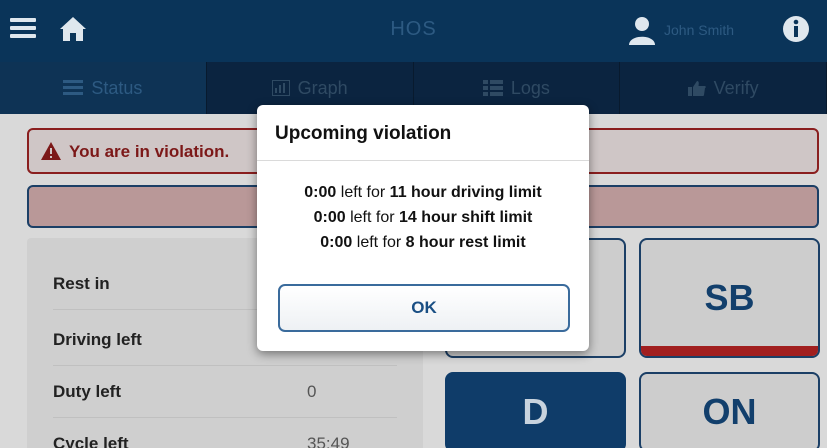  What do you see at coordinates (363, 133) in the screenshot?
I see `dialog-title: Upcoming violation` at bounding box center [363, 133].